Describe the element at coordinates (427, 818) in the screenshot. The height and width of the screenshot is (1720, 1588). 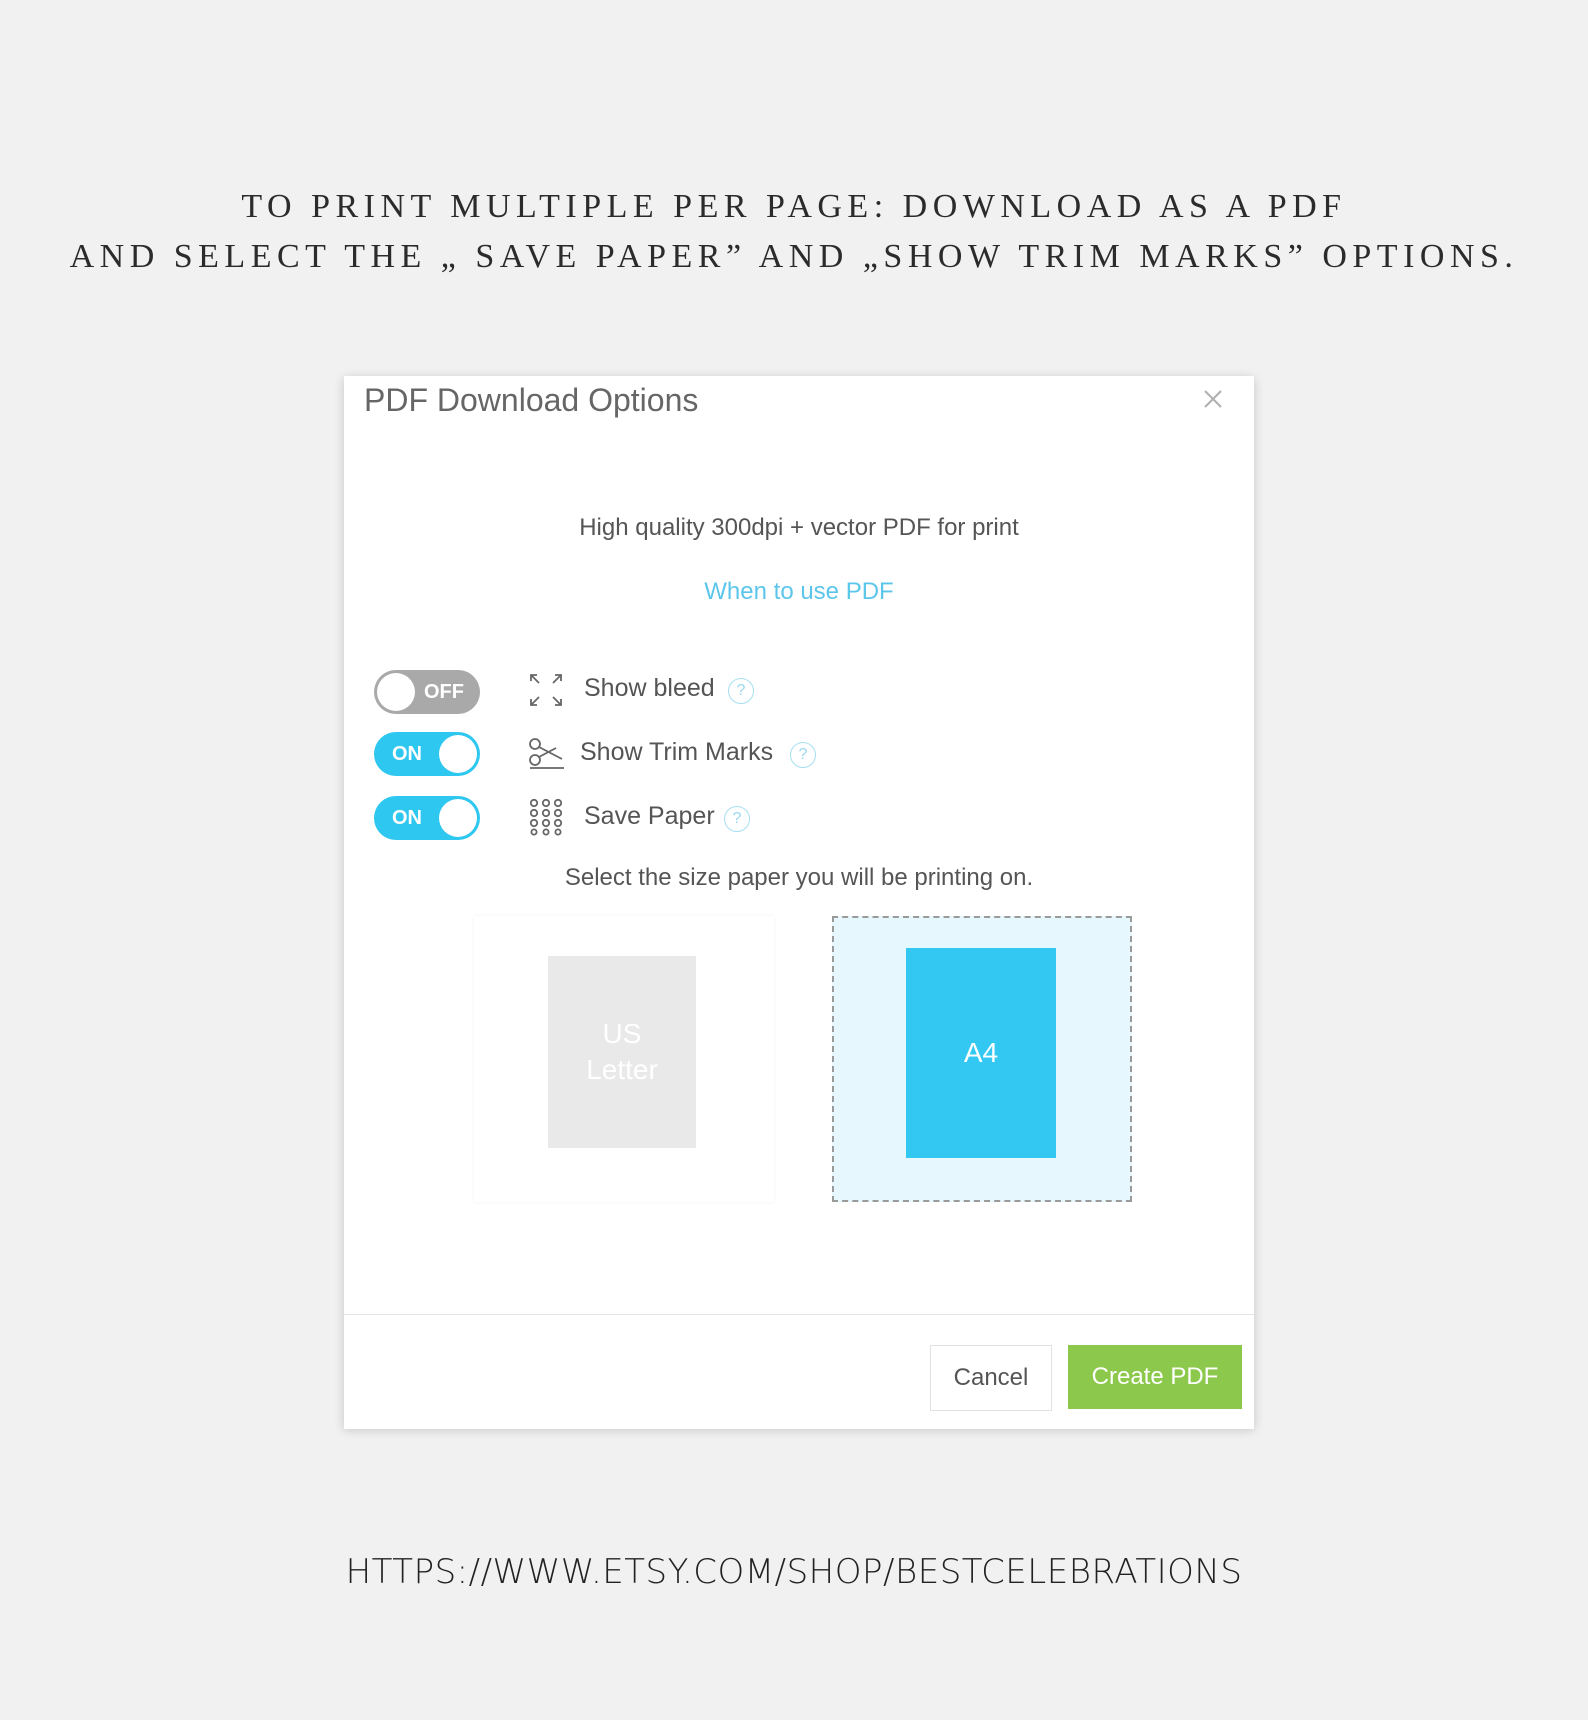
I see `save-paper-toggle: ON` at that location.